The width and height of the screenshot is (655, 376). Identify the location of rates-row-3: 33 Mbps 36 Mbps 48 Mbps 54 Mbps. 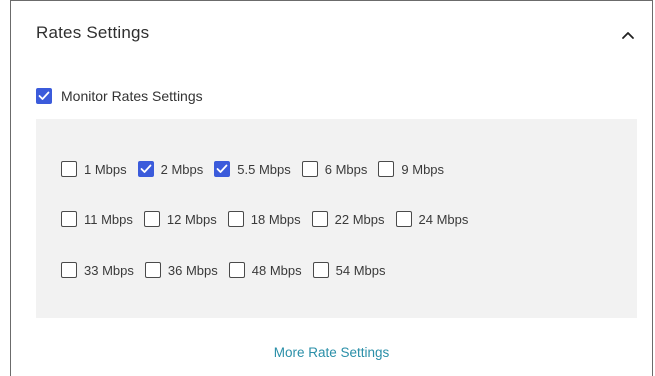
(229, 270).